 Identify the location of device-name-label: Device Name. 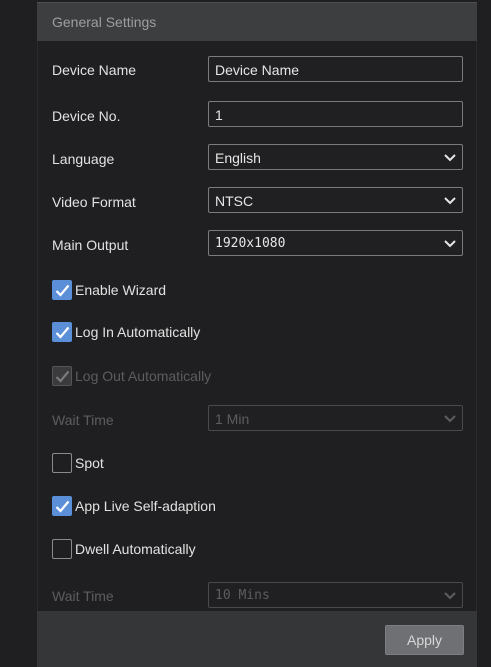
(94, 70).